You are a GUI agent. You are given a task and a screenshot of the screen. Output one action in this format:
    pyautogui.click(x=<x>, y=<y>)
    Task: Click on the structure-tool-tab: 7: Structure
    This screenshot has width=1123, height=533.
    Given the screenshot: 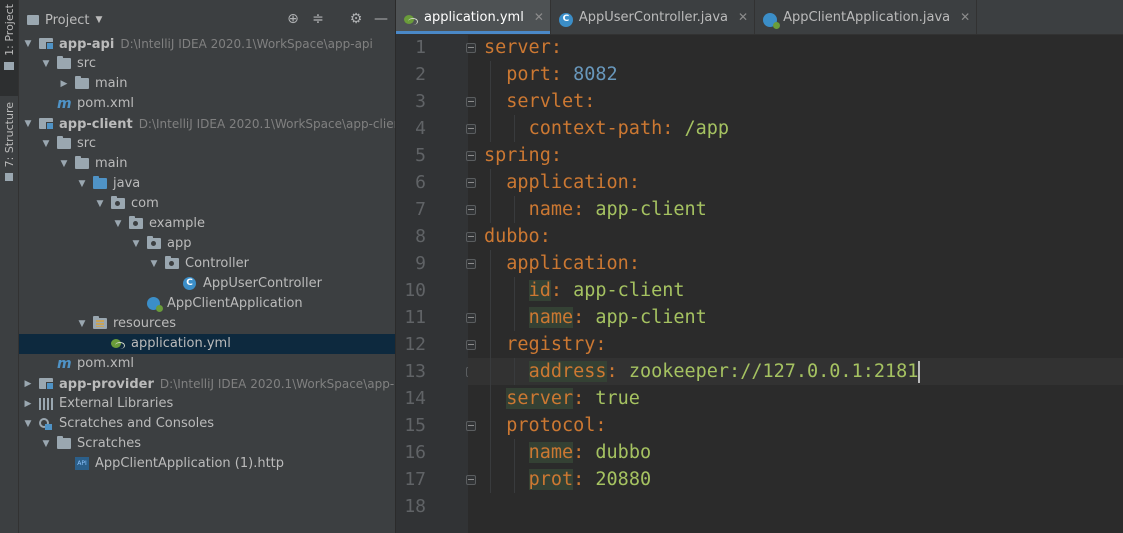 What is the action you would take?
    pyautogui.click(x=9, y=142)
    